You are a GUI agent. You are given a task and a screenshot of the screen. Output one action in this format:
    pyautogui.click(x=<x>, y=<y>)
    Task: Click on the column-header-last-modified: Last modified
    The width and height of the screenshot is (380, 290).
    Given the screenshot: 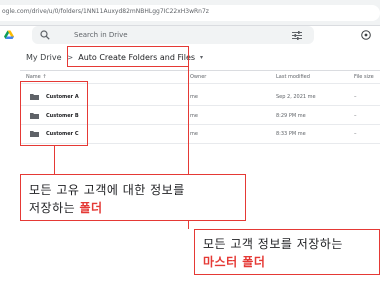 What is the action you would take?
    pyautogui.click(x=293, y=77)
    